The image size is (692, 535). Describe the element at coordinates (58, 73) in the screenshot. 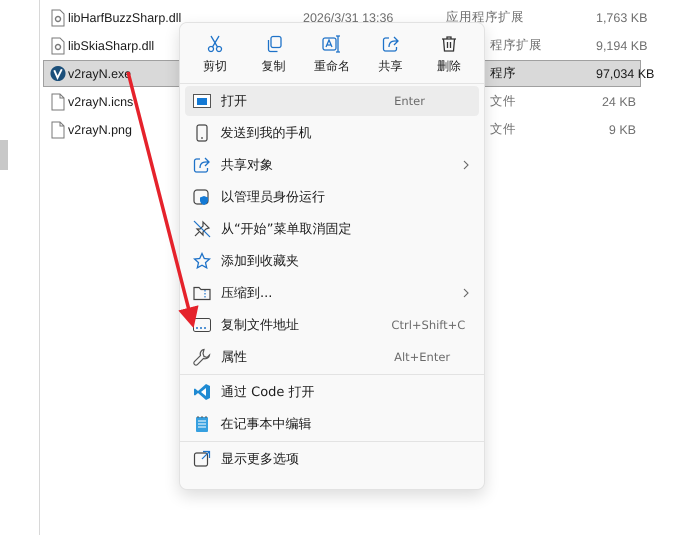

I see `app-icon` at that location.